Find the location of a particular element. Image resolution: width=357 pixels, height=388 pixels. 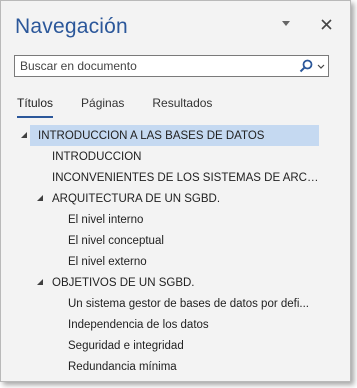

tree-item: El nivel externo is located at coordinates (171, 261).